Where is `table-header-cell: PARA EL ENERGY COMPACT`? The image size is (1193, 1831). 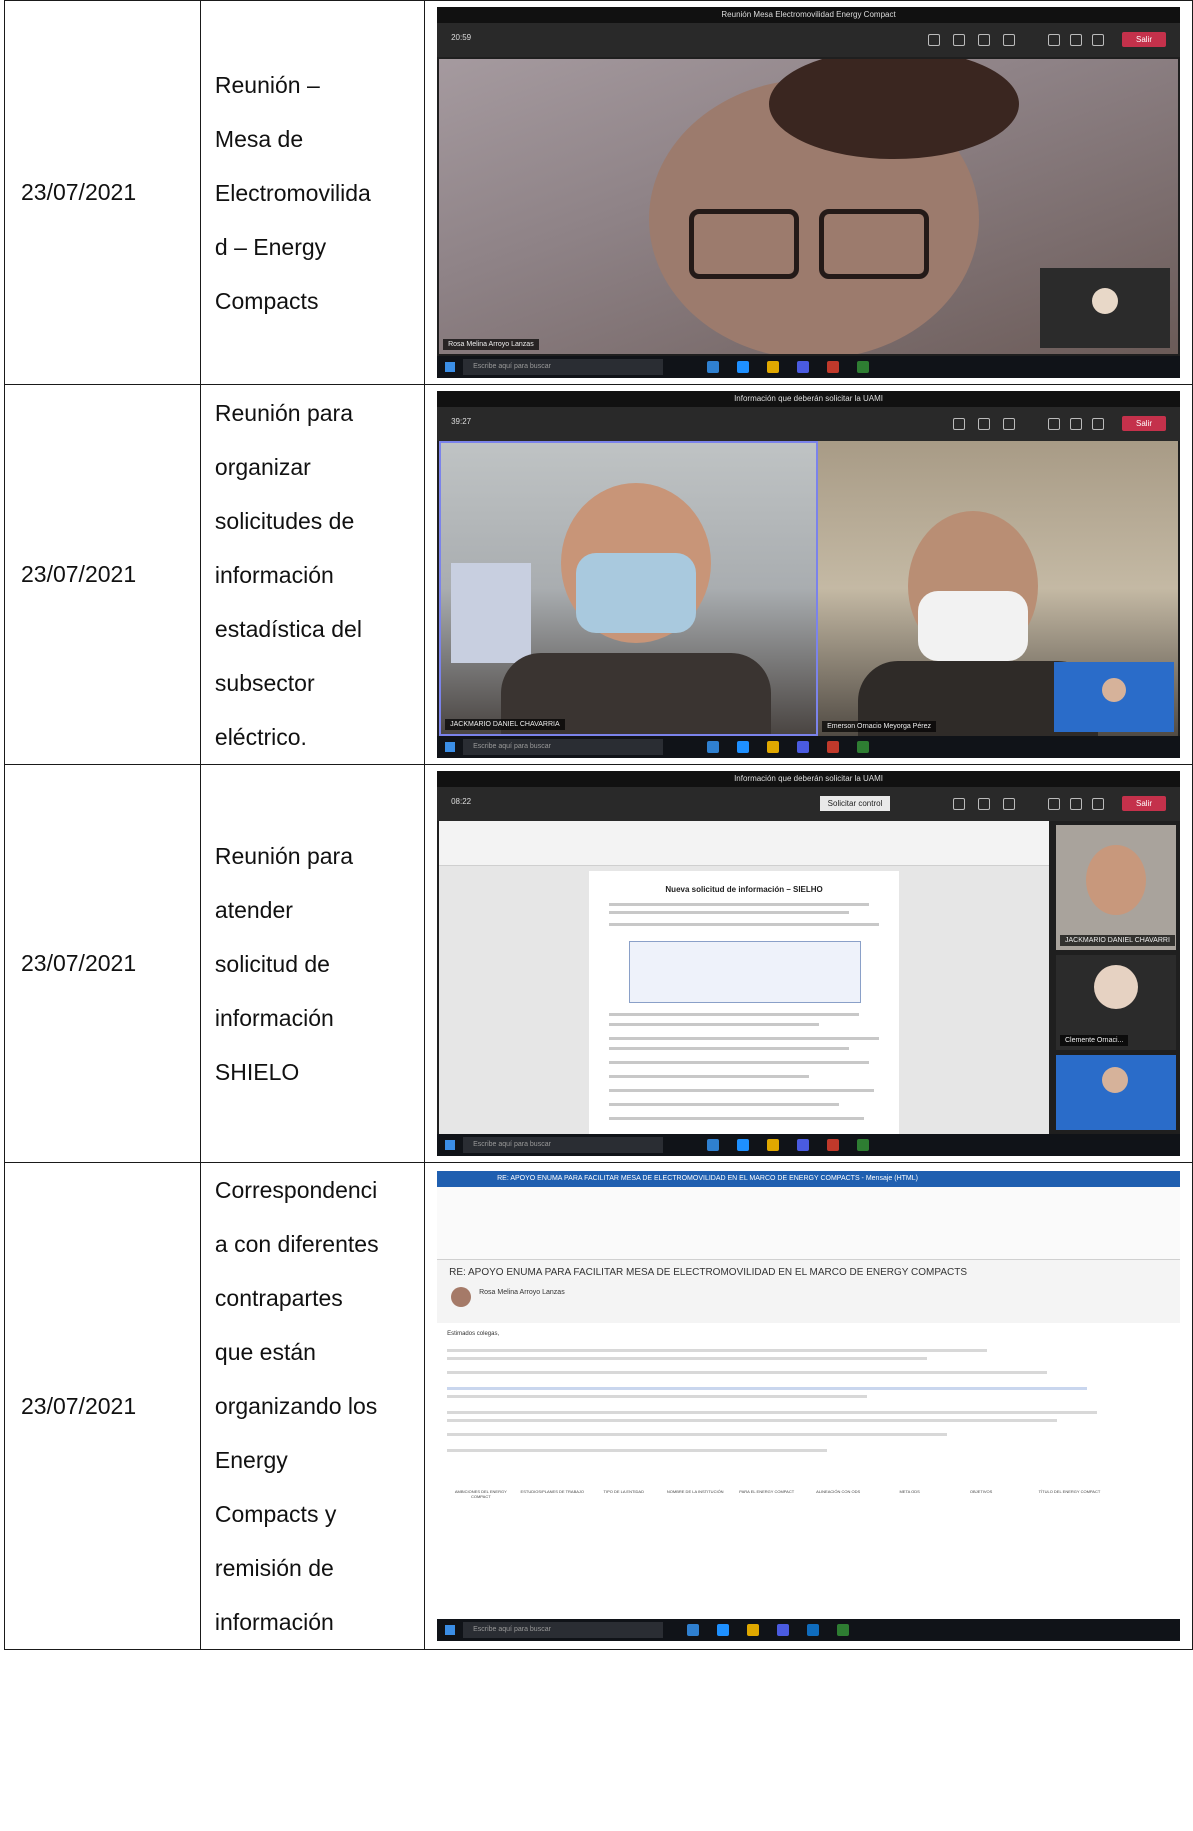 table-header-cell: PARA EL ENERGY COMPACT is located at coordinates (767, 1491).